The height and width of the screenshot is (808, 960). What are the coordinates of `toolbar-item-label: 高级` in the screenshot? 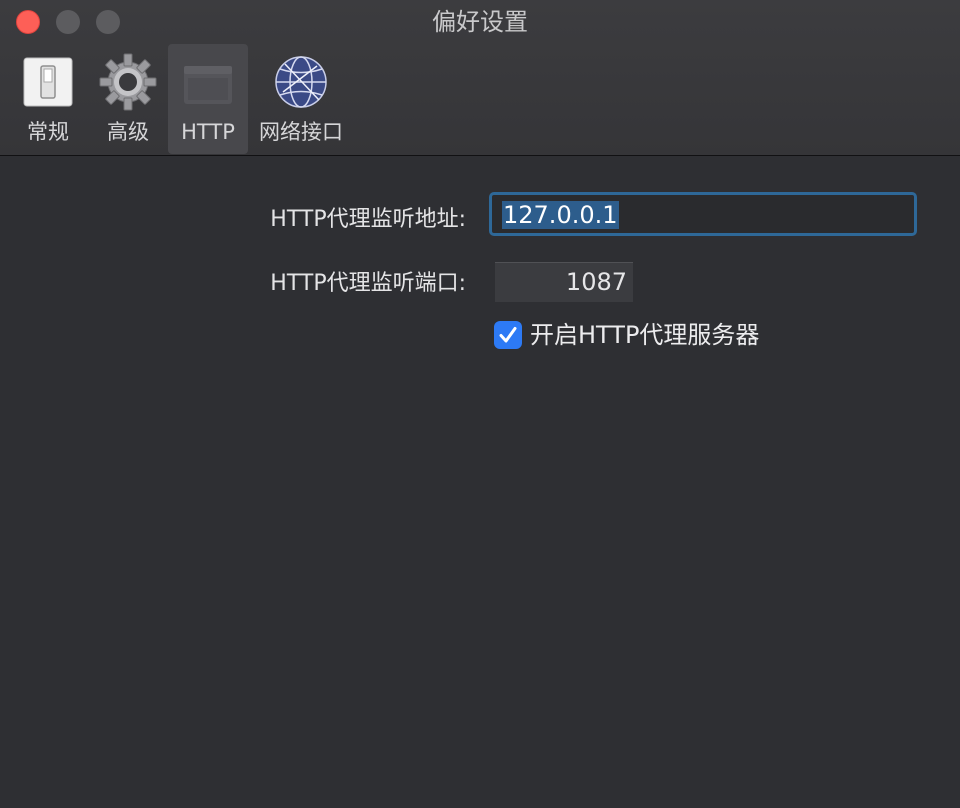 It's located at (128, 132).